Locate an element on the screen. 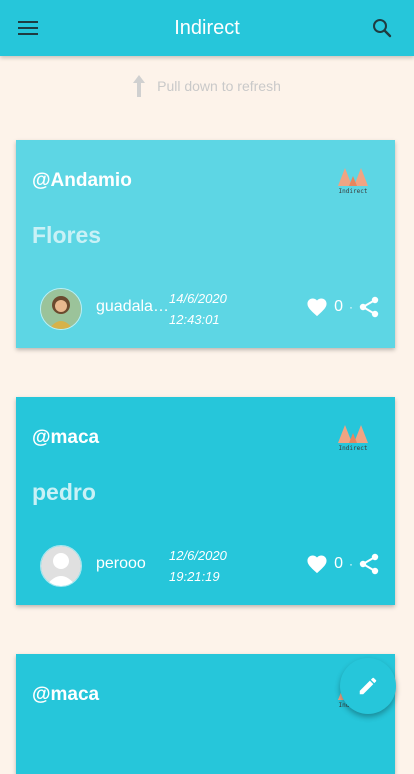 This screenshot has width=414, height=774. post-time: 19:21:19 is located at coordinates (194, 576).